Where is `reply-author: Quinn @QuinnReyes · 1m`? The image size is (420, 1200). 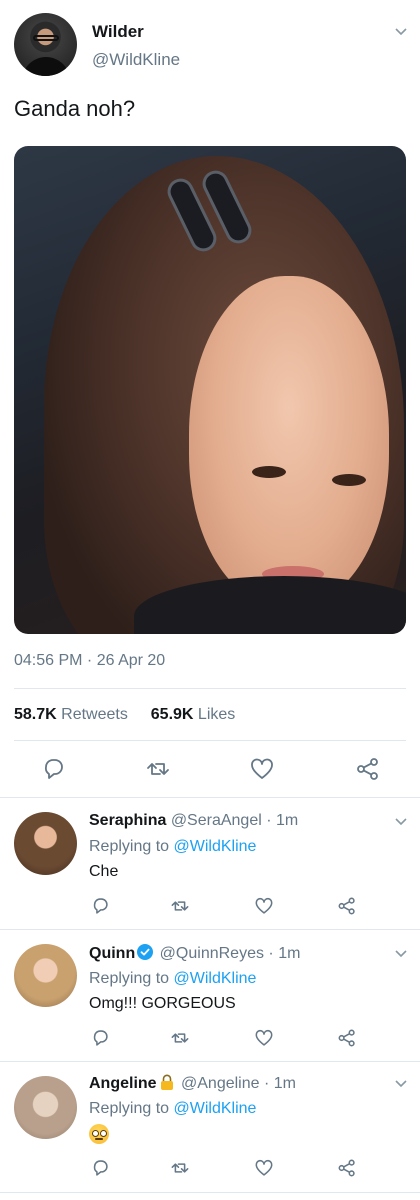 reply-author: Quinn @QuinnReyes · 1m is located at coordinates (194, 953).